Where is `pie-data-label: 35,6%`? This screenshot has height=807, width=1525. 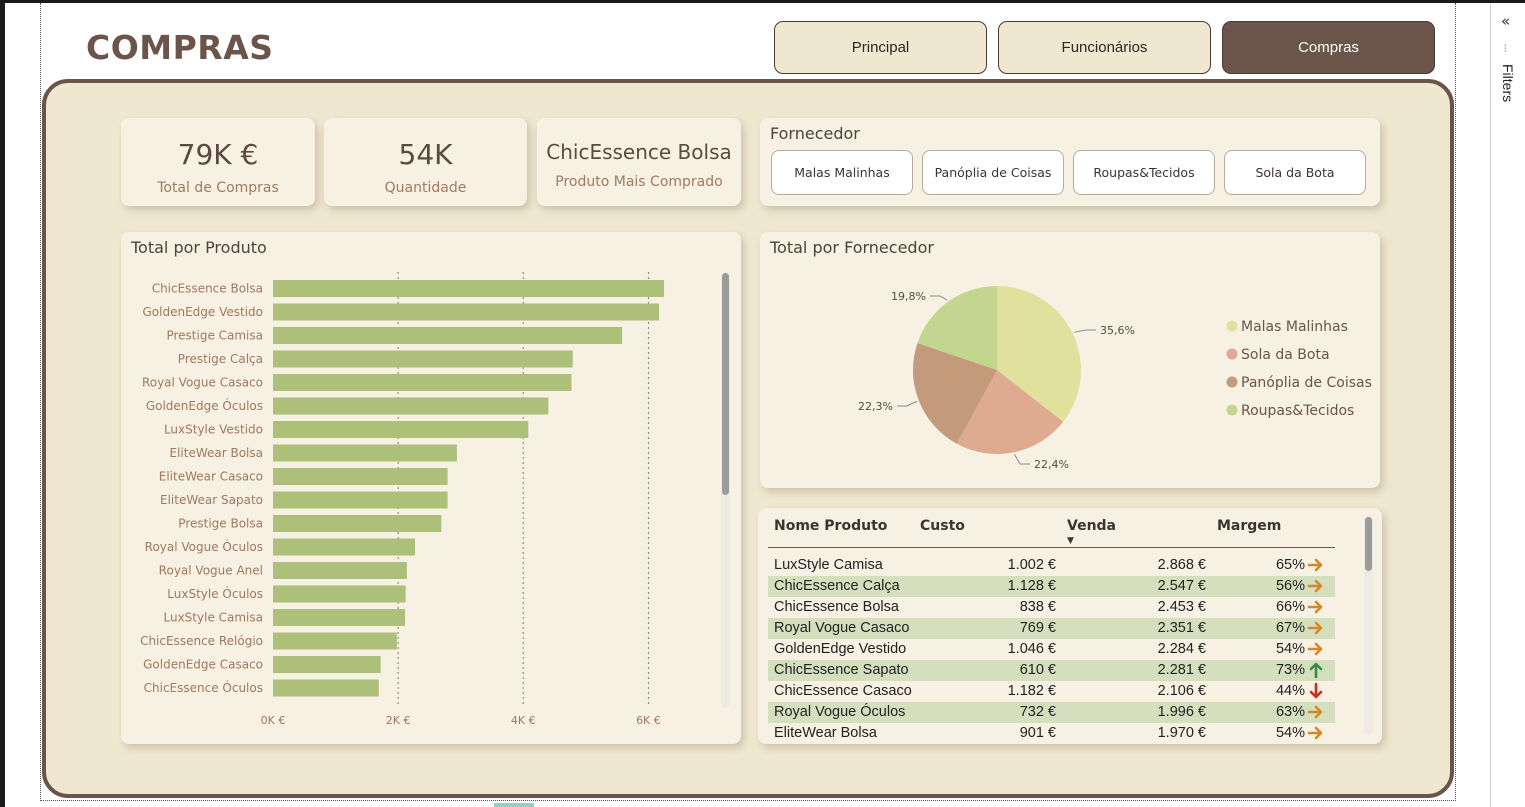 pie-data-label: 35,6% is located at coordinates (1117, 330).